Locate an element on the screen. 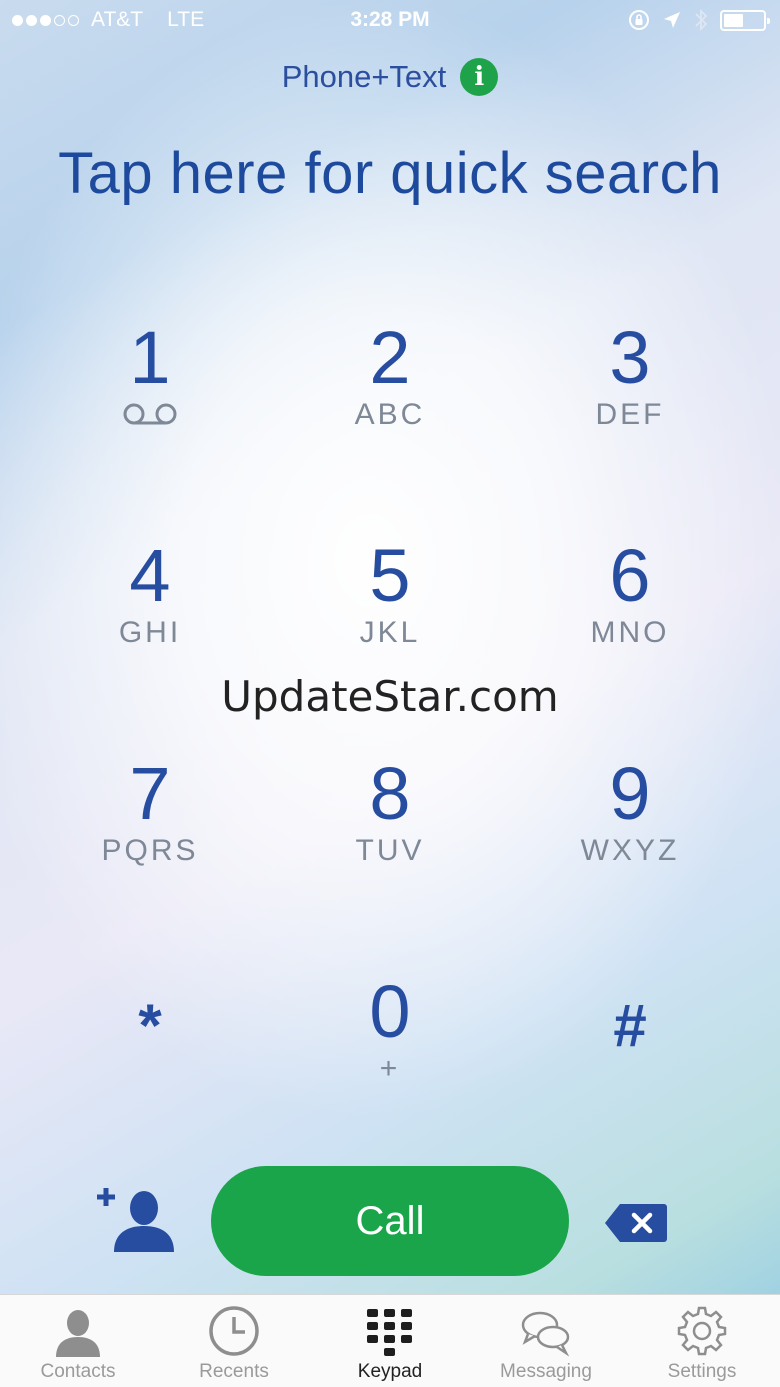  key-7: 7 PQRS is located at coordinates (150, 863).